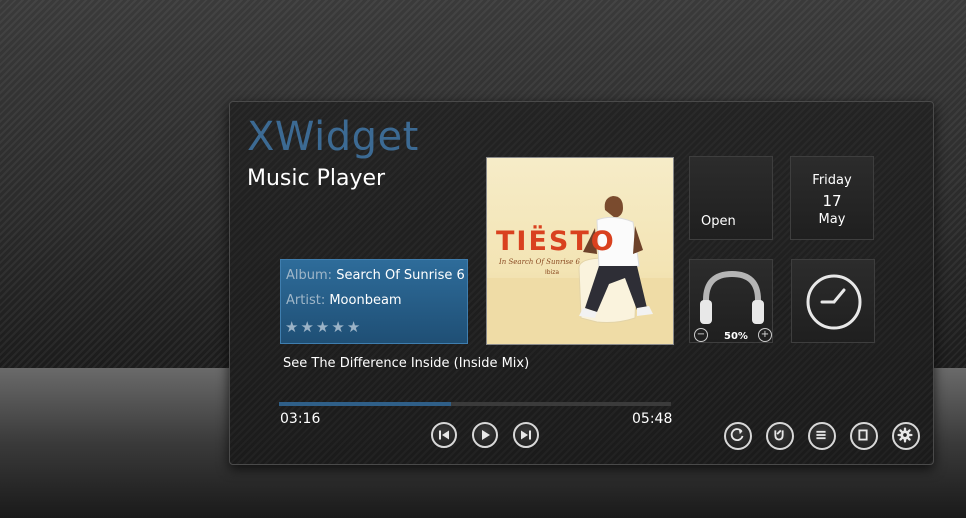  I want to click on shuffle-button, so click(780, 436).